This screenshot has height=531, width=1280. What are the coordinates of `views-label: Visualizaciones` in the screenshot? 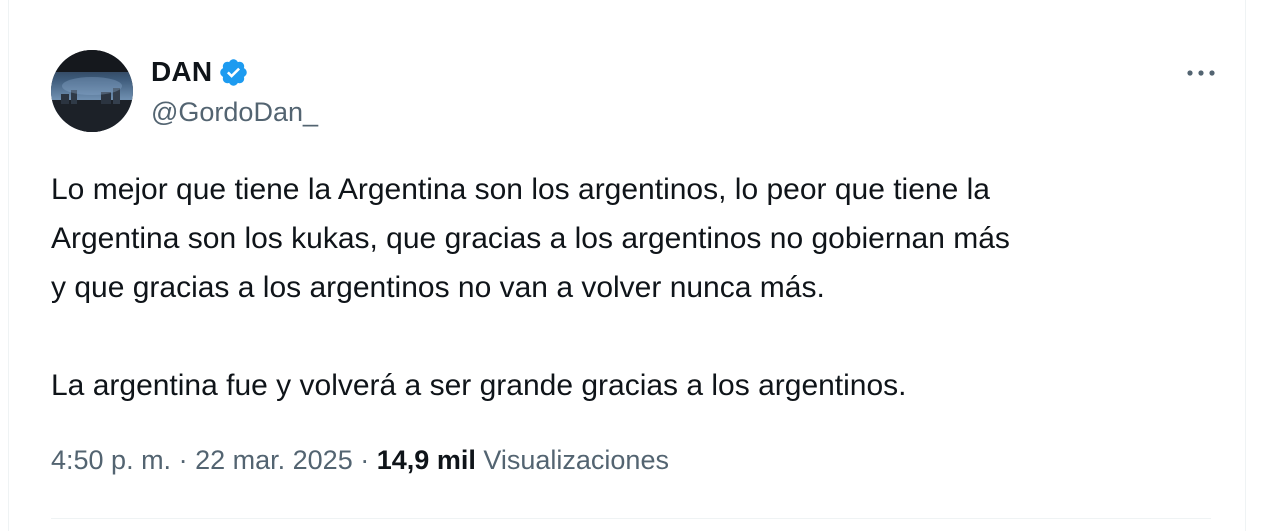 It's located at (576, 460).